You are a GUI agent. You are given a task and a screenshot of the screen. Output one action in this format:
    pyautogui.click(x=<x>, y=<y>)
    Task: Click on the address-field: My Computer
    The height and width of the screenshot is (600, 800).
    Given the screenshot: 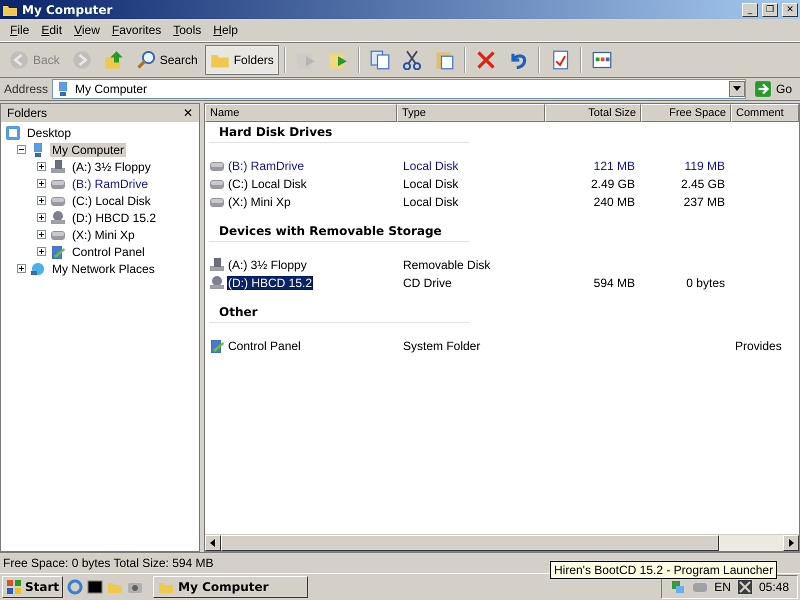 What is the action you would take?
    pyautogui.click(x=399, y=89)
    